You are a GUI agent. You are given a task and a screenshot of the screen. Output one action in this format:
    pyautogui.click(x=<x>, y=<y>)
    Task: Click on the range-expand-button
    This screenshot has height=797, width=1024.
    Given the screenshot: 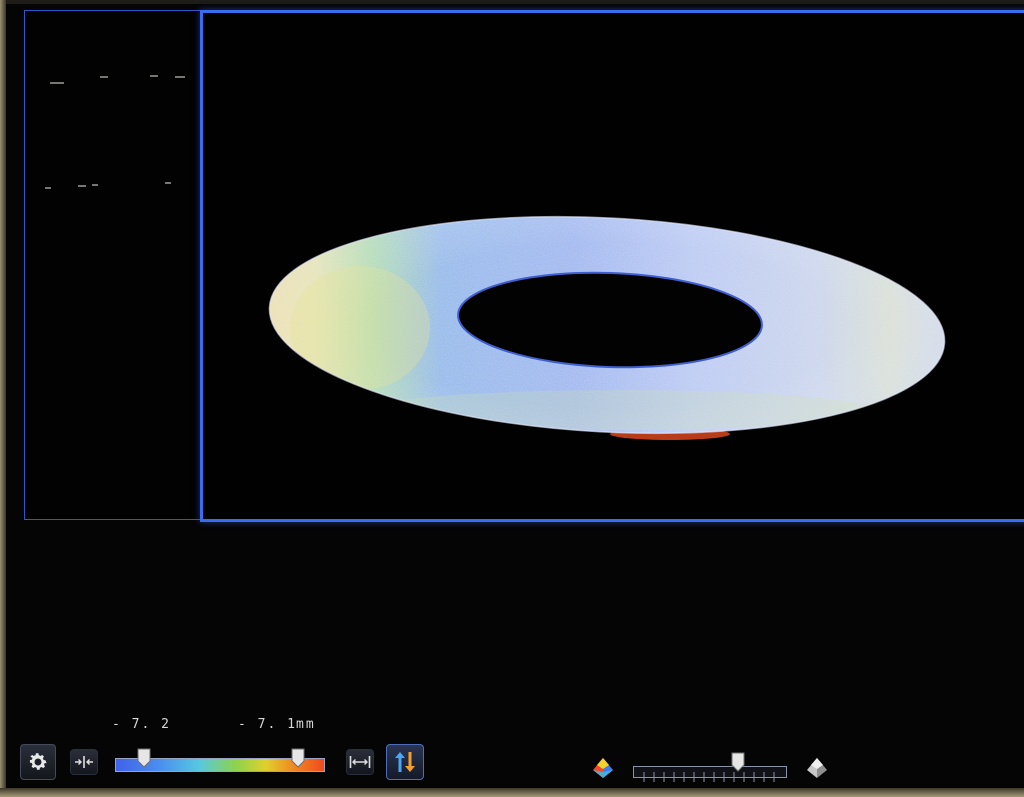 What is the action you would take?
    pyautogui.click(x=360, y=762)
    